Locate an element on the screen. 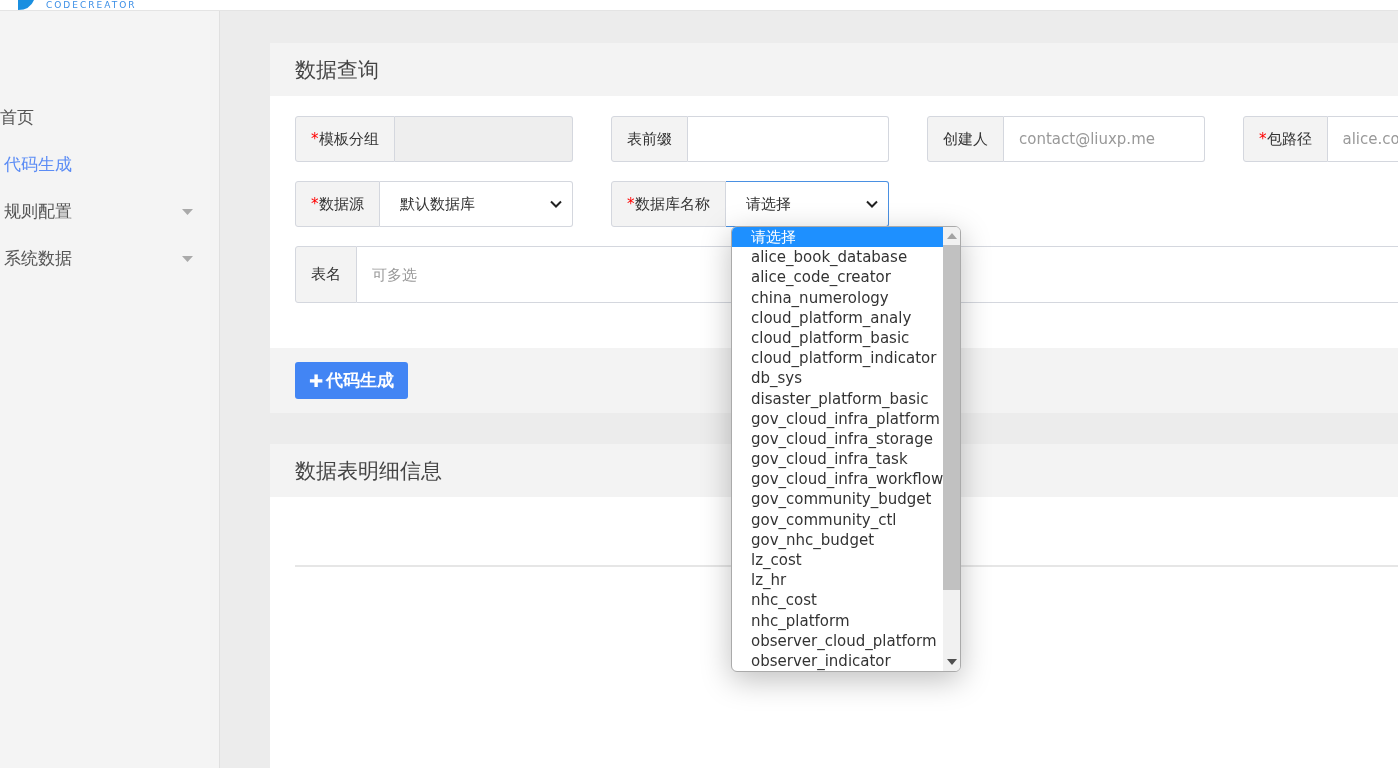 This screenshot has height=768, width=1398. select-field: 请选择 is located at coordinates (807, 204).